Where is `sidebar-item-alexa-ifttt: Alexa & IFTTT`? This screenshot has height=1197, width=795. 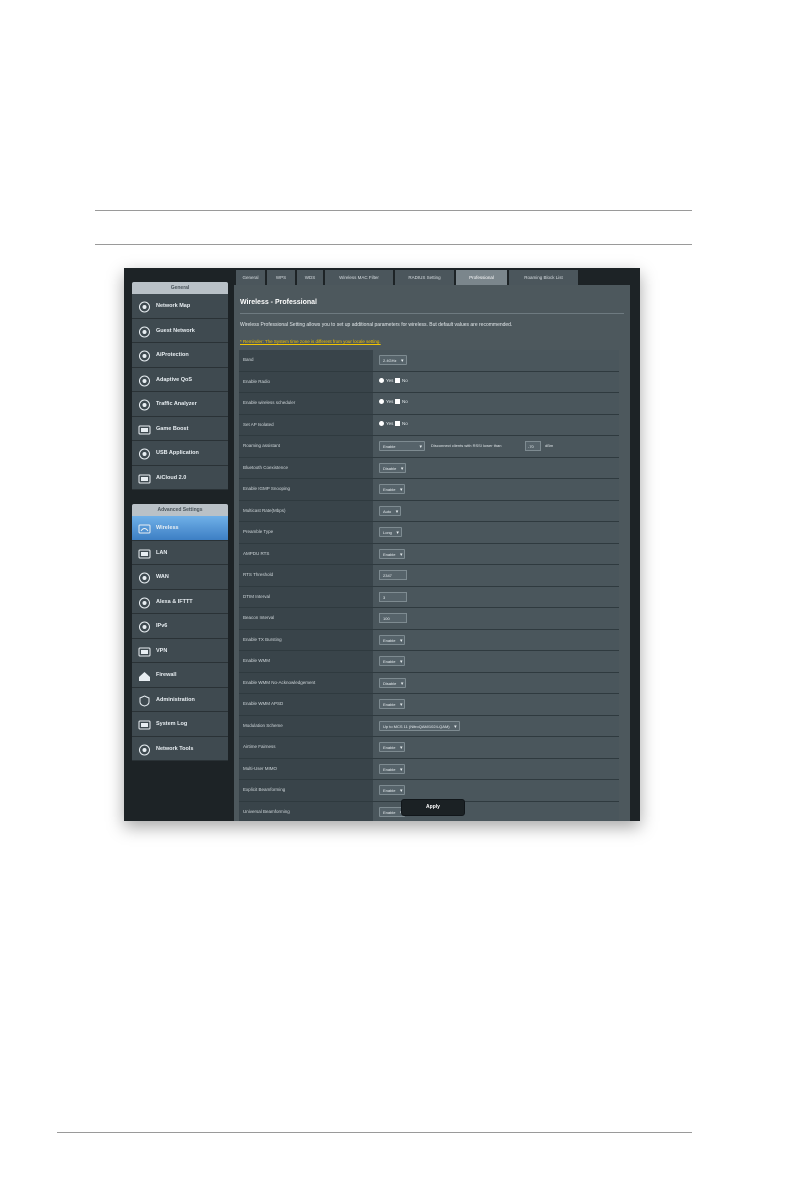 sidebar-item-alexa-ifttt: Alexa & IFTTT is located at coordinates (180, 602).